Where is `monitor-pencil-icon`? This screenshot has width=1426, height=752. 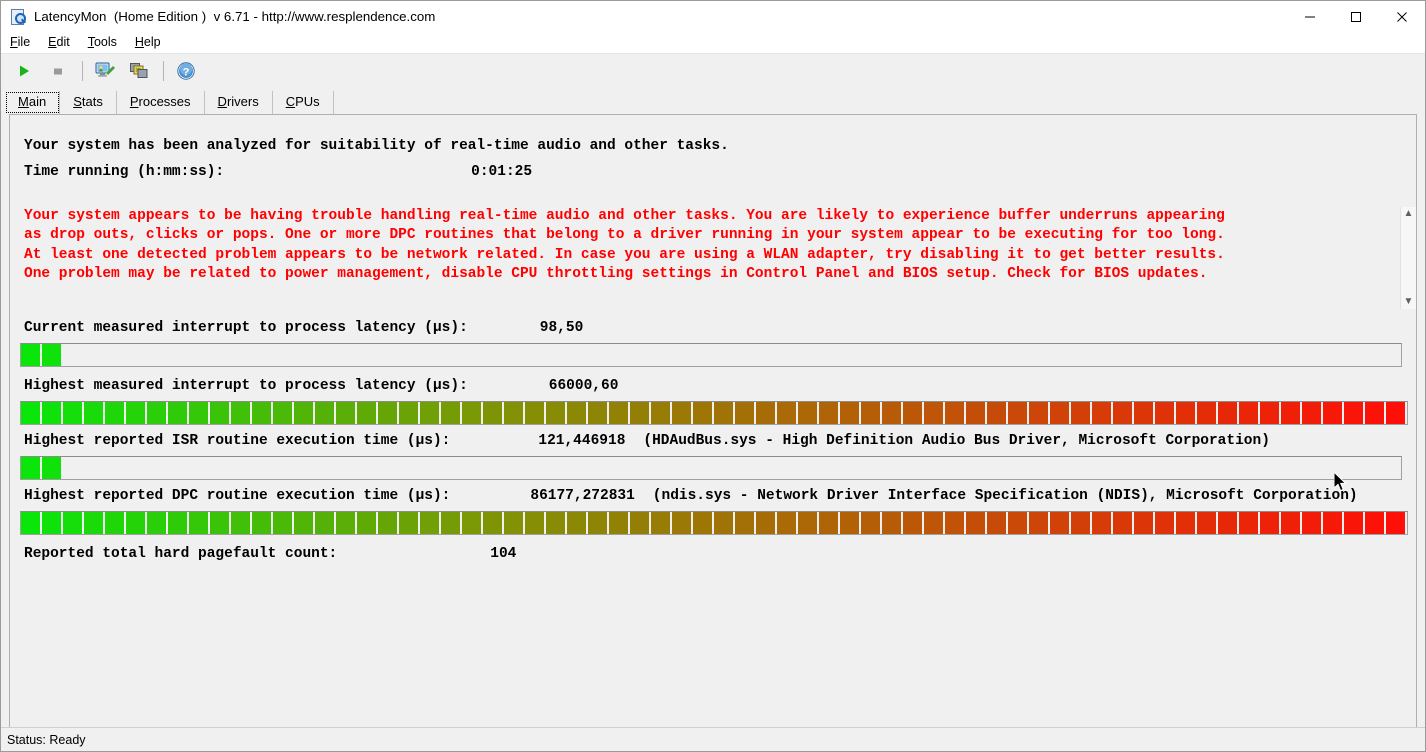
monitor-pencil-icon is located at coordinates (105, 69).